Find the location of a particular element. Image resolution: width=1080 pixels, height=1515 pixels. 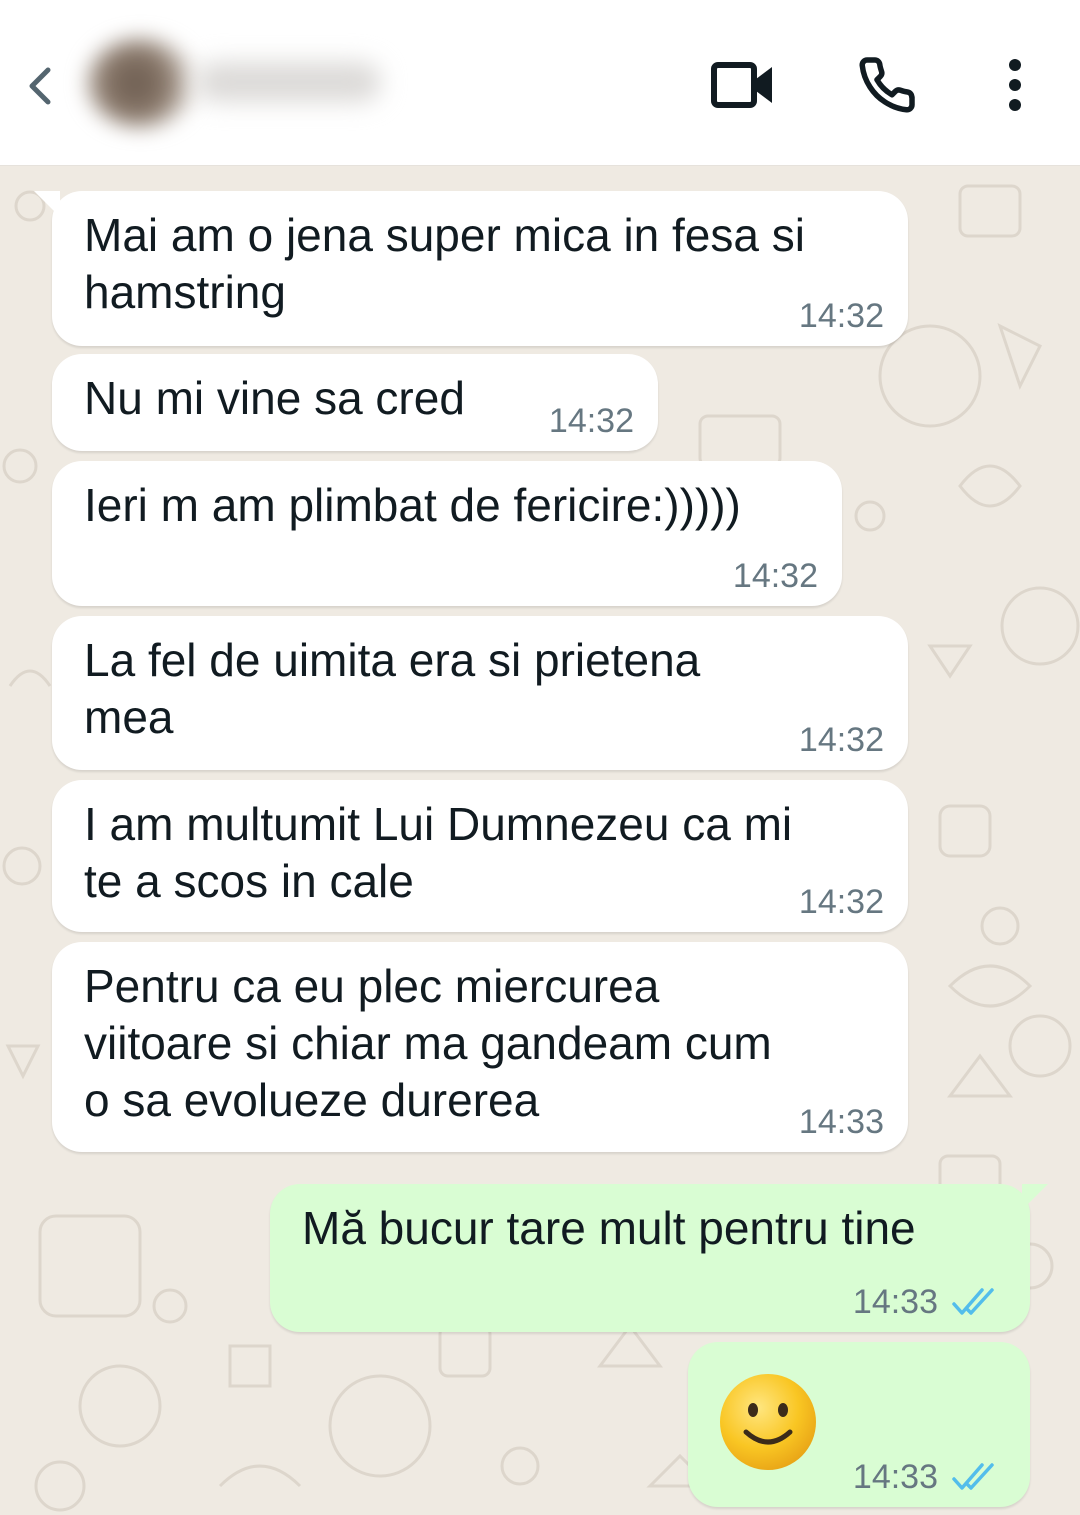

contact-name is located at coordinates (288, 82).